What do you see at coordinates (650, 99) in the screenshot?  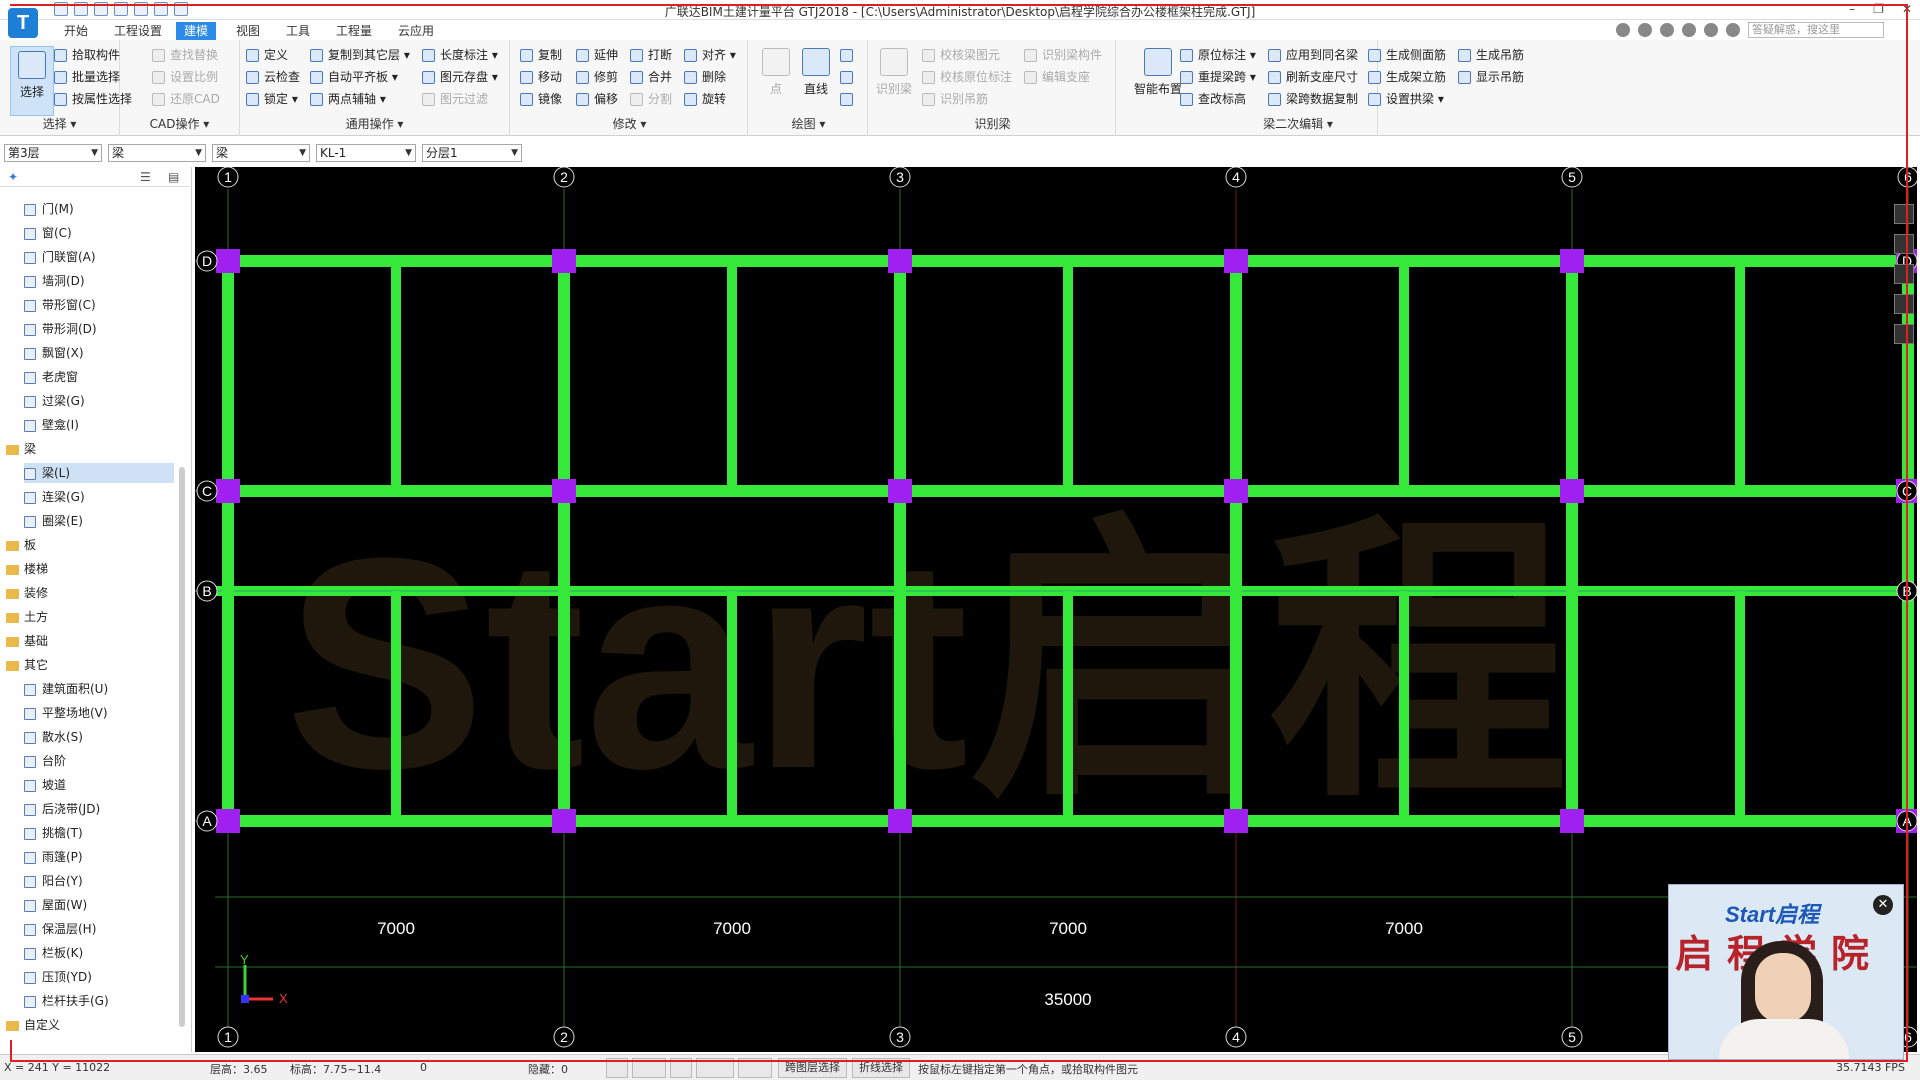 I see `split-button: 分割` at bounding box center [650, 99].